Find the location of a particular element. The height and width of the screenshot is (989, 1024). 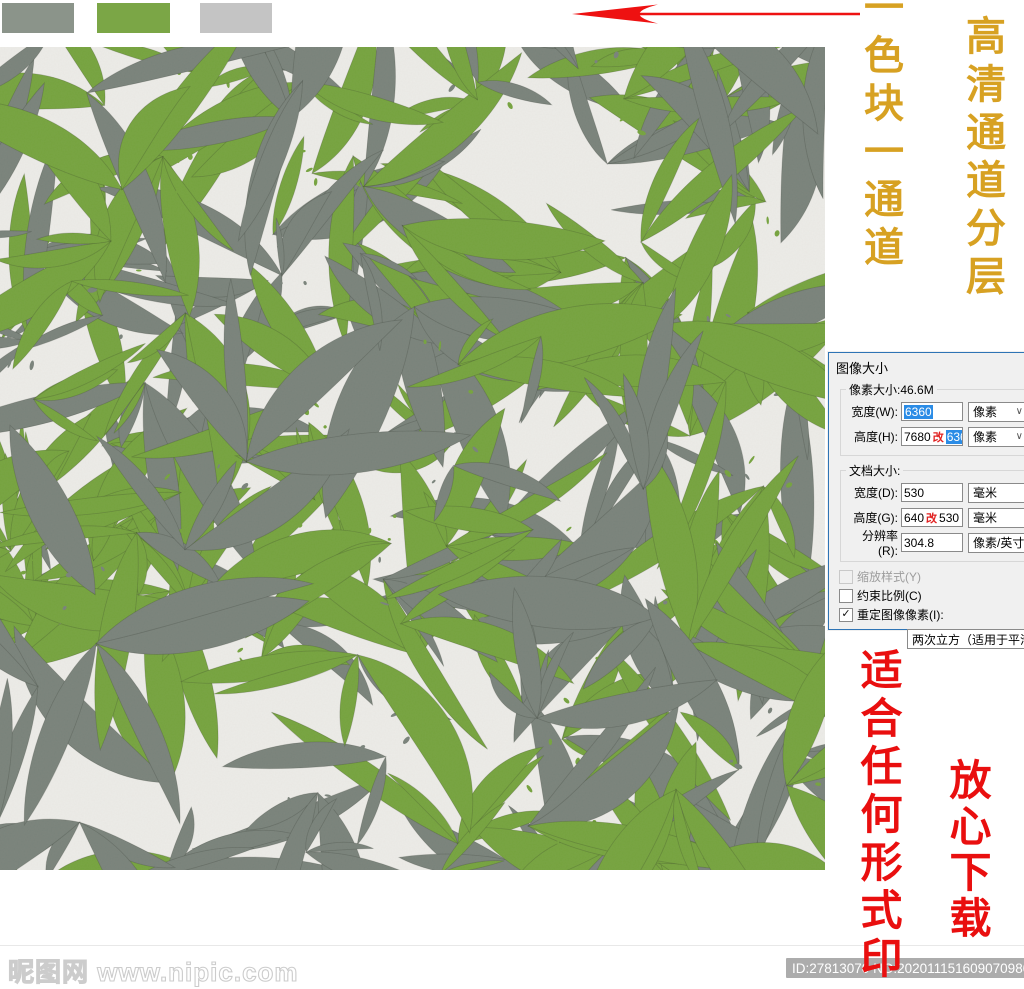

doc-height-input: 640 改 530 is located at coordinates (932, 517).